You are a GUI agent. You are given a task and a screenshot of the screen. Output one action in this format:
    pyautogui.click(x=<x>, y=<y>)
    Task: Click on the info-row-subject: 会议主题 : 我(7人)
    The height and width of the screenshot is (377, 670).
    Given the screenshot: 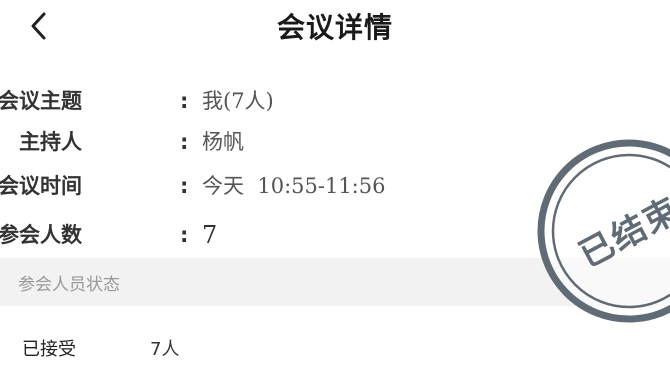 What is the action you would take?
    pyautogui.click(x=280, y=101)
    